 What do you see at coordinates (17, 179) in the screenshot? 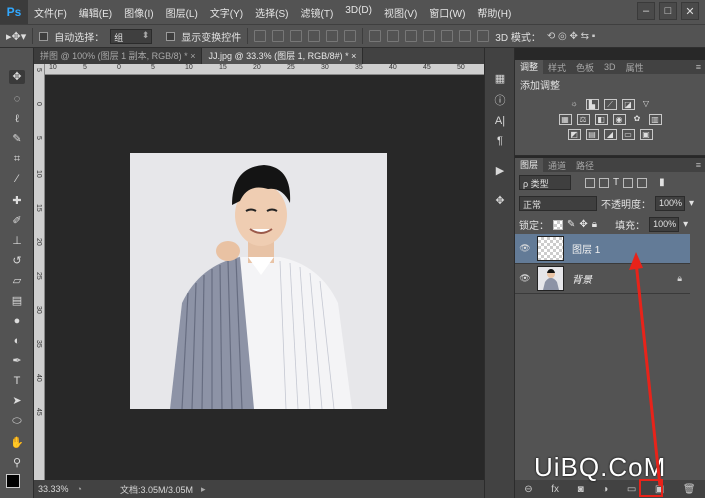
I see `eyedropper-tool-icon: ⁄` at bounding box center [17, 179].